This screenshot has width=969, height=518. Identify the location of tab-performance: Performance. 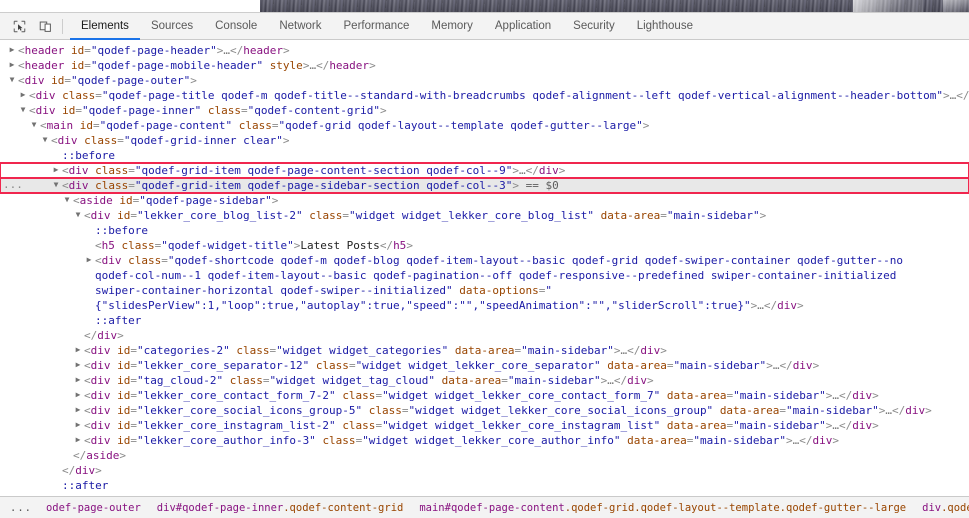
(377, 26).